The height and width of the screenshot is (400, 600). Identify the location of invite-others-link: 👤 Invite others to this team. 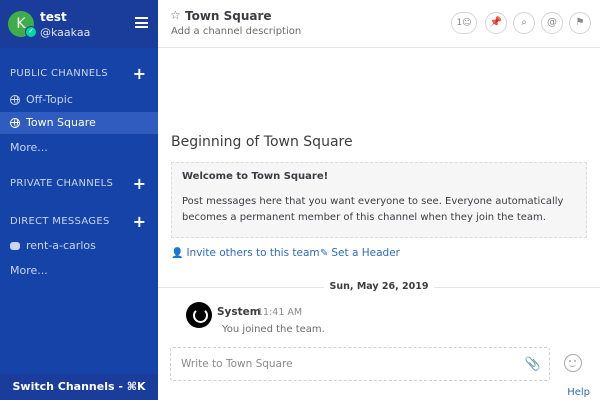
(245, 253).